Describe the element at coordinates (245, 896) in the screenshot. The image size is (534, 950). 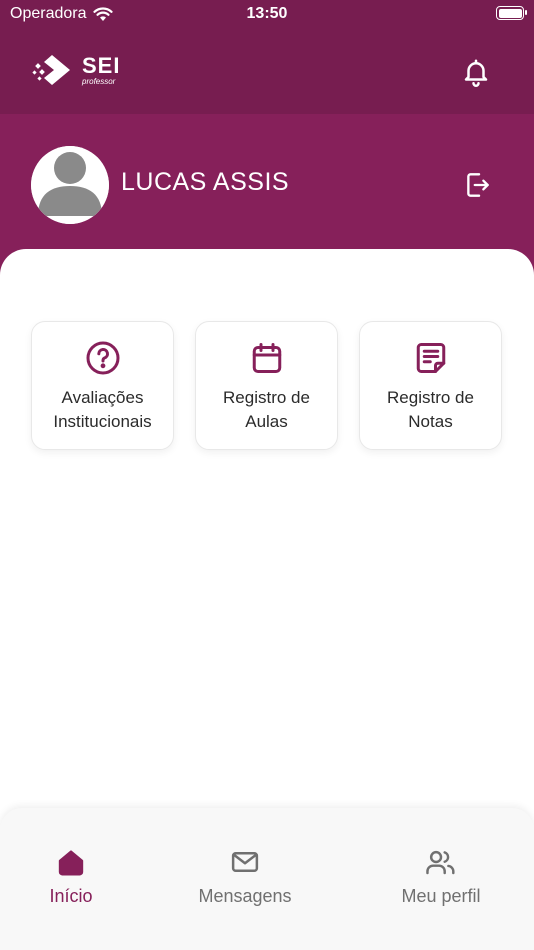
I see `tab-label: Mensagens` at that location.